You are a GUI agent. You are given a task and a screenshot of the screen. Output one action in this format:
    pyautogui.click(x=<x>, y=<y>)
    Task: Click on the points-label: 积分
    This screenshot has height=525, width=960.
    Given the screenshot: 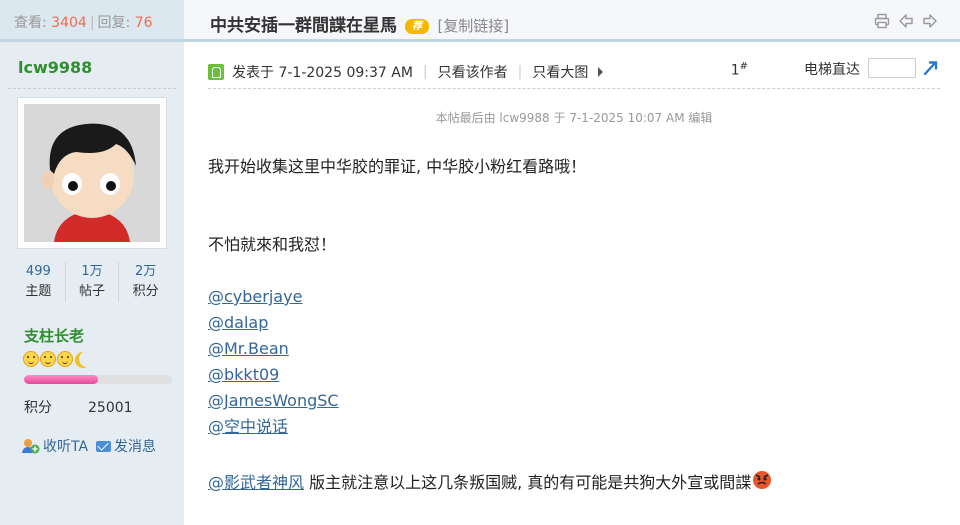 What is the action you would take?
    pyautogui.click(x=38, y=408)
    